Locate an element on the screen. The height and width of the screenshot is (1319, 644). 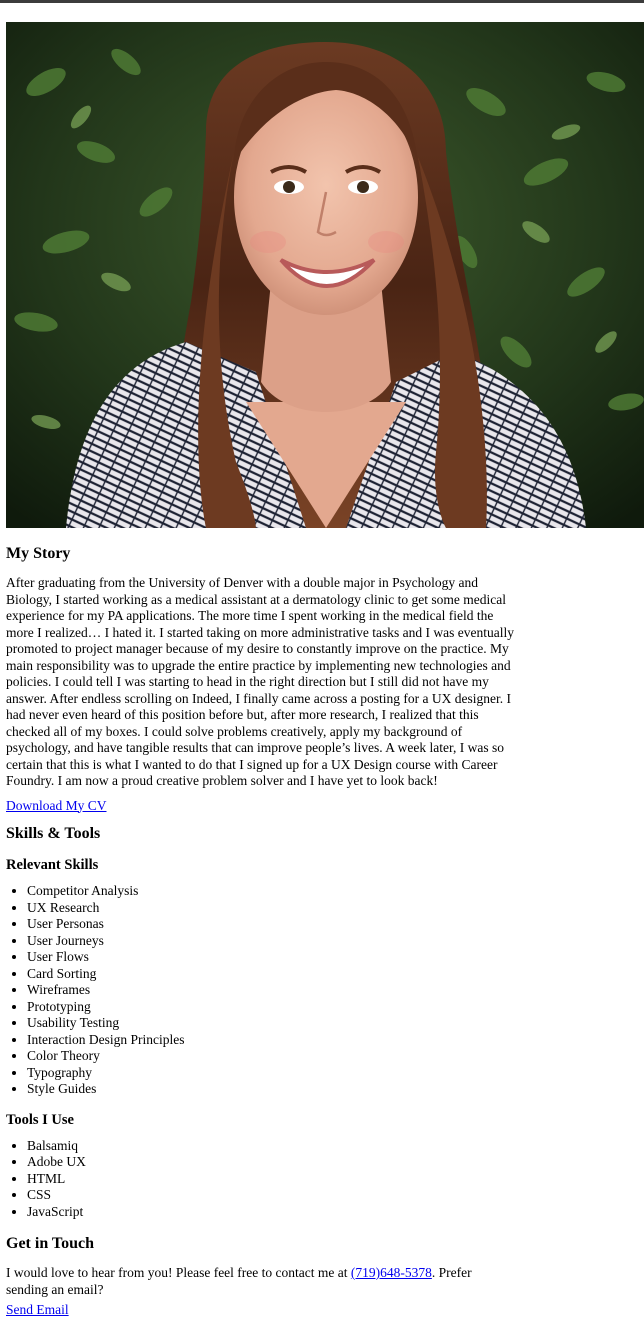
list-item: JavaScript is located at coordinates (335, 1212).